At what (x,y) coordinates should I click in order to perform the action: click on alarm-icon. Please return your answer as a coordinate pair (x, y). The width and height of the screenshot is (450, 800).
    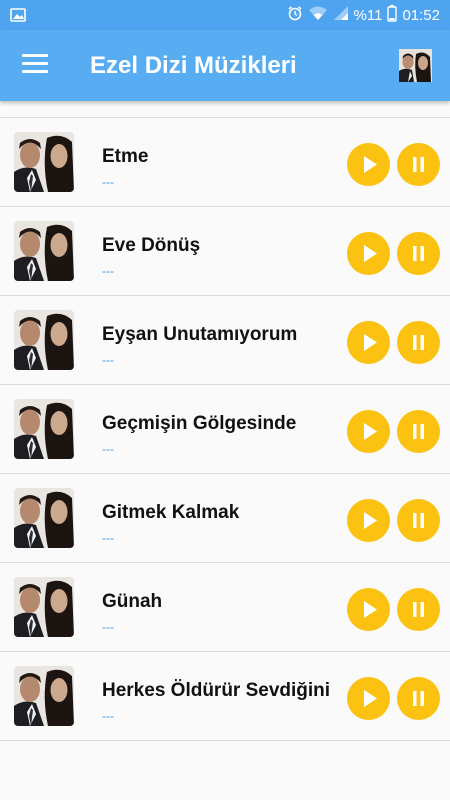
    Looking at the image, I should click on (295, 15).